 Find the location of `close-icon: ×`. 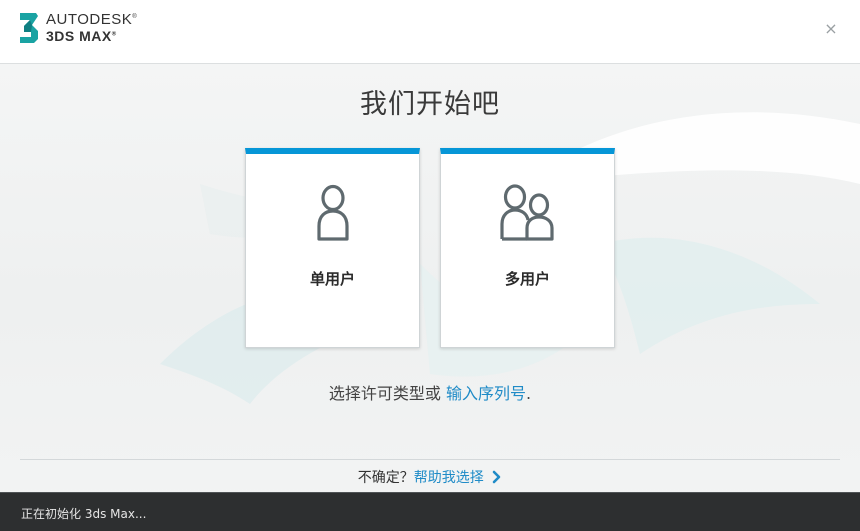

close-icon: × is located at coordinates (831, 28).